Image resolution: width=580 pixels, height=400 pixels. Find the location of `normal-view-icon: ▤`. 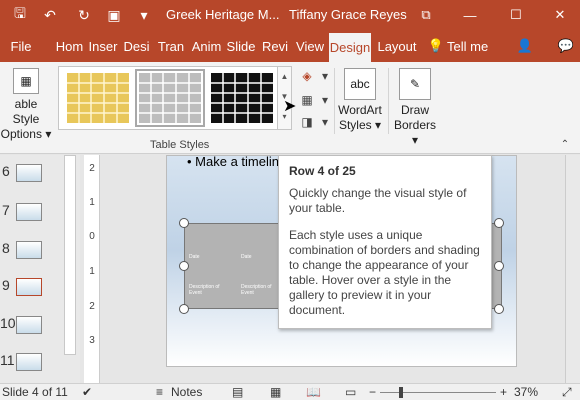

normal-view-icon: ▤ is located at coordinates (237, 392).